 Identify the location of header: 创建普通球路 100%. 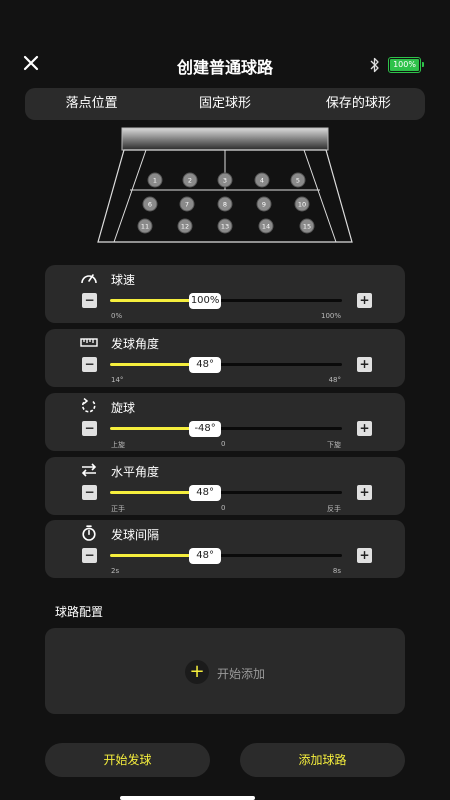
(225, 44).